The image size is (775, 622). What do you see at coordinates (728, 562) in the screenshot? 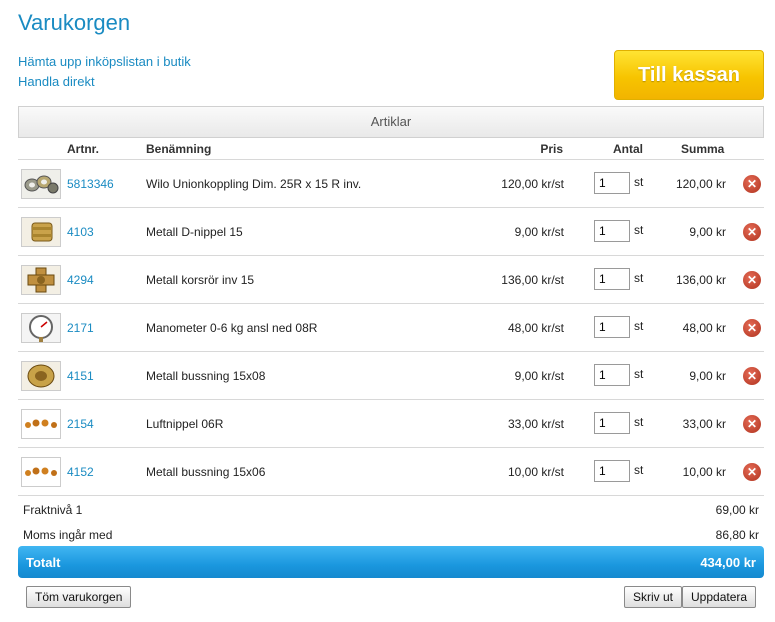
I see `total-value: 434,00 kr` at bounding box center [728, 562].